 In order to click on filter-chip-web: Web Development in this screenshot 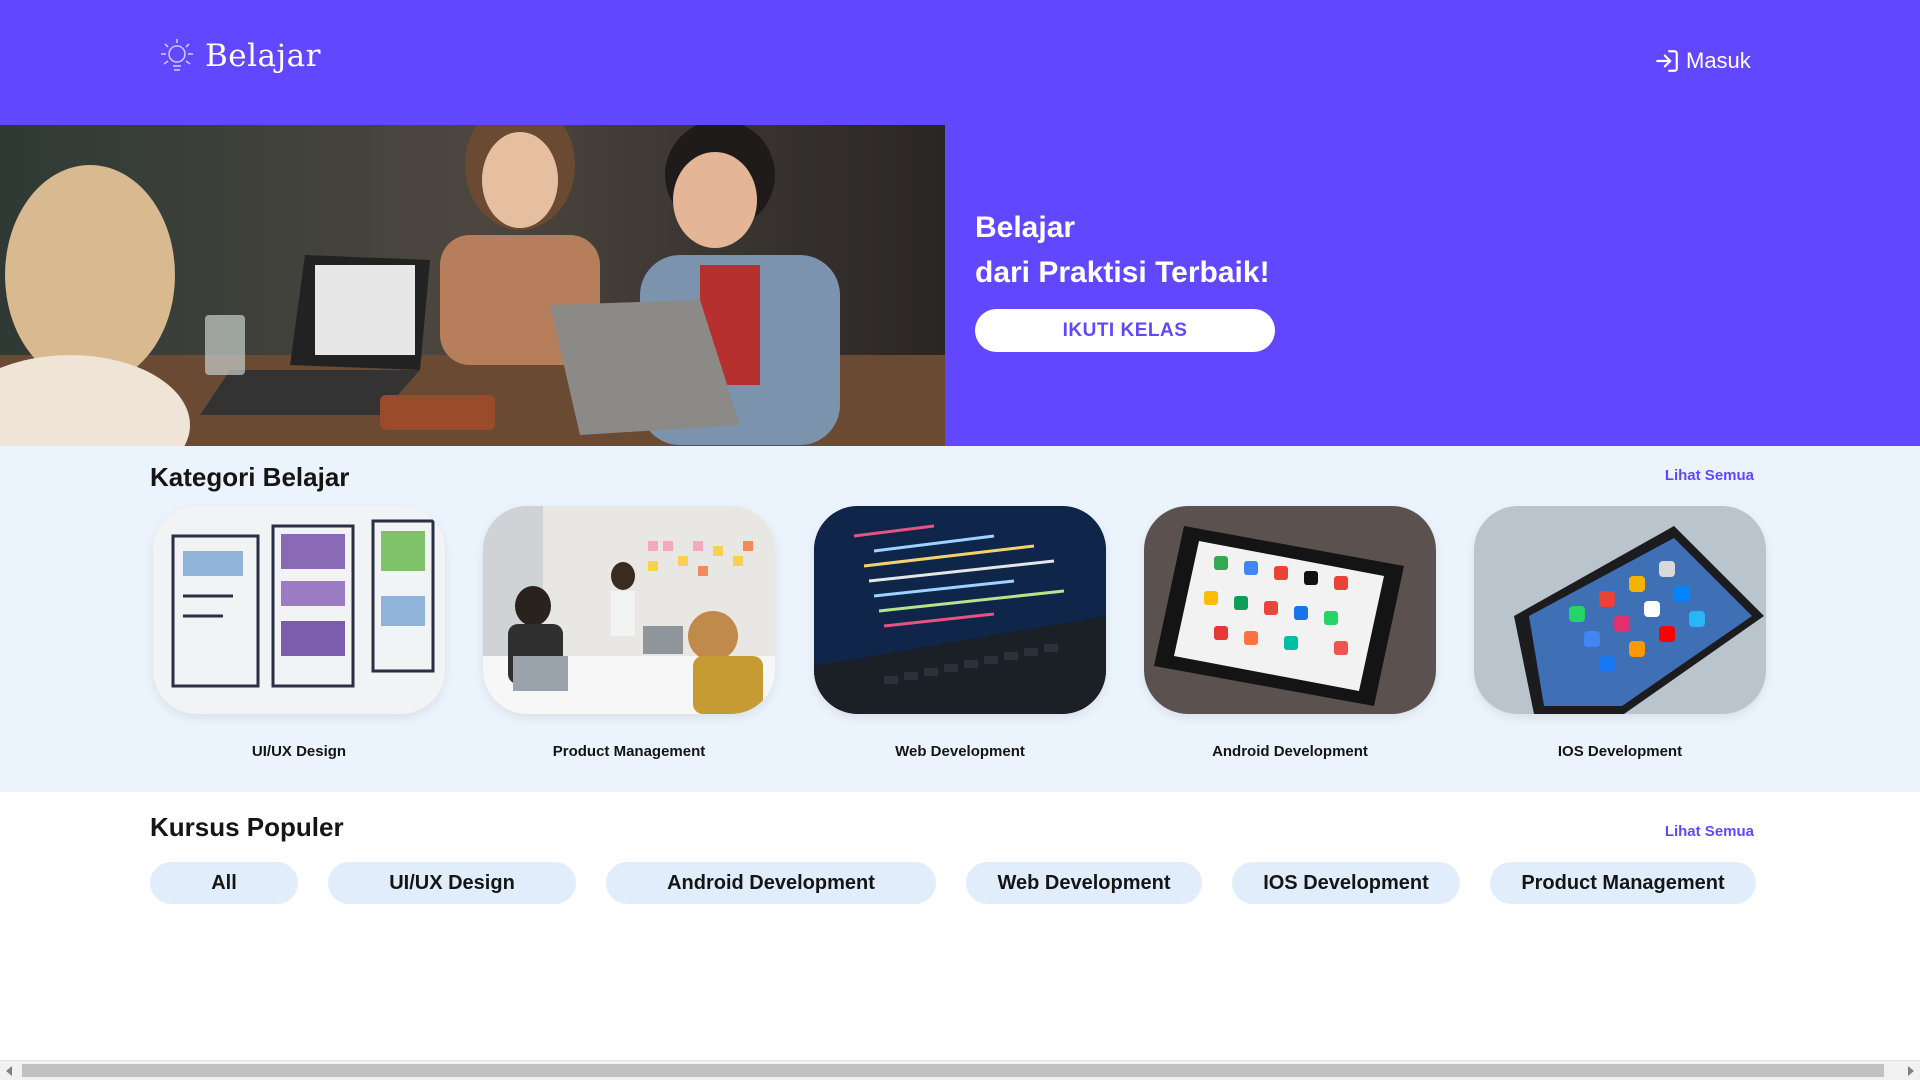, I will do `click(1084, 883)`.